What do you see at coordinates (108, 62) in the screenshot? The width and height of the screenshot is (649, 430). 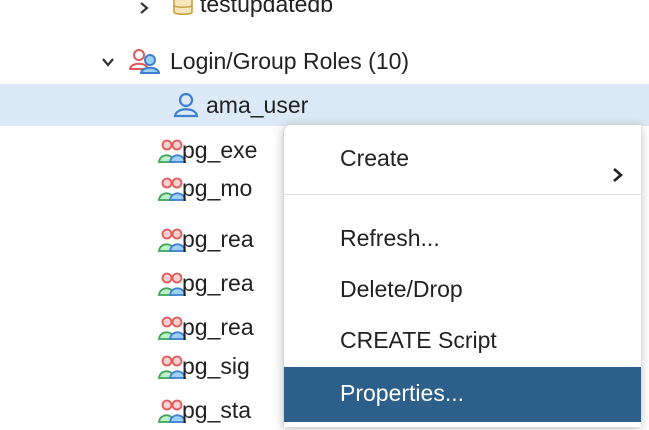 I see `chevron-down-icon` at bounding box center [108, 62].